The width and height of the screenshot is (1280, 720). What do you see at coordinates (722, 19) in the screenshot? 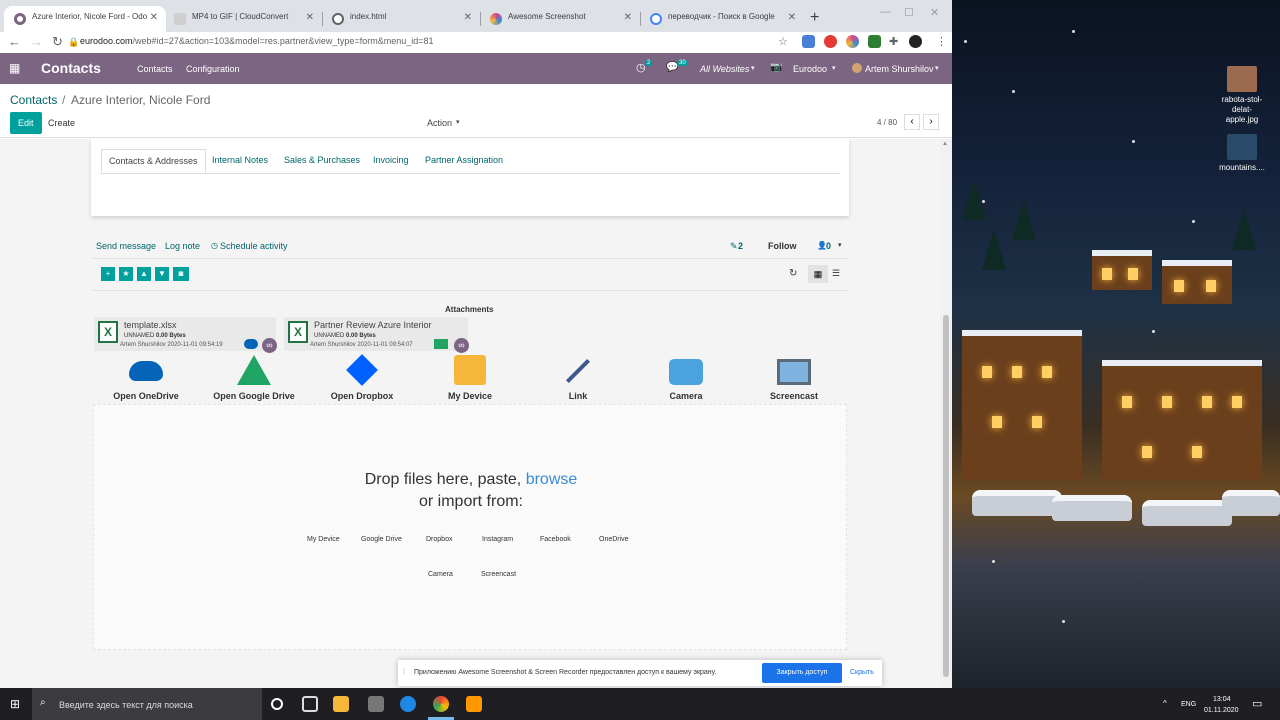
I see `browser-tab-google: переводчик - Поиск в Google ✕` at bounding box center [722, 19].